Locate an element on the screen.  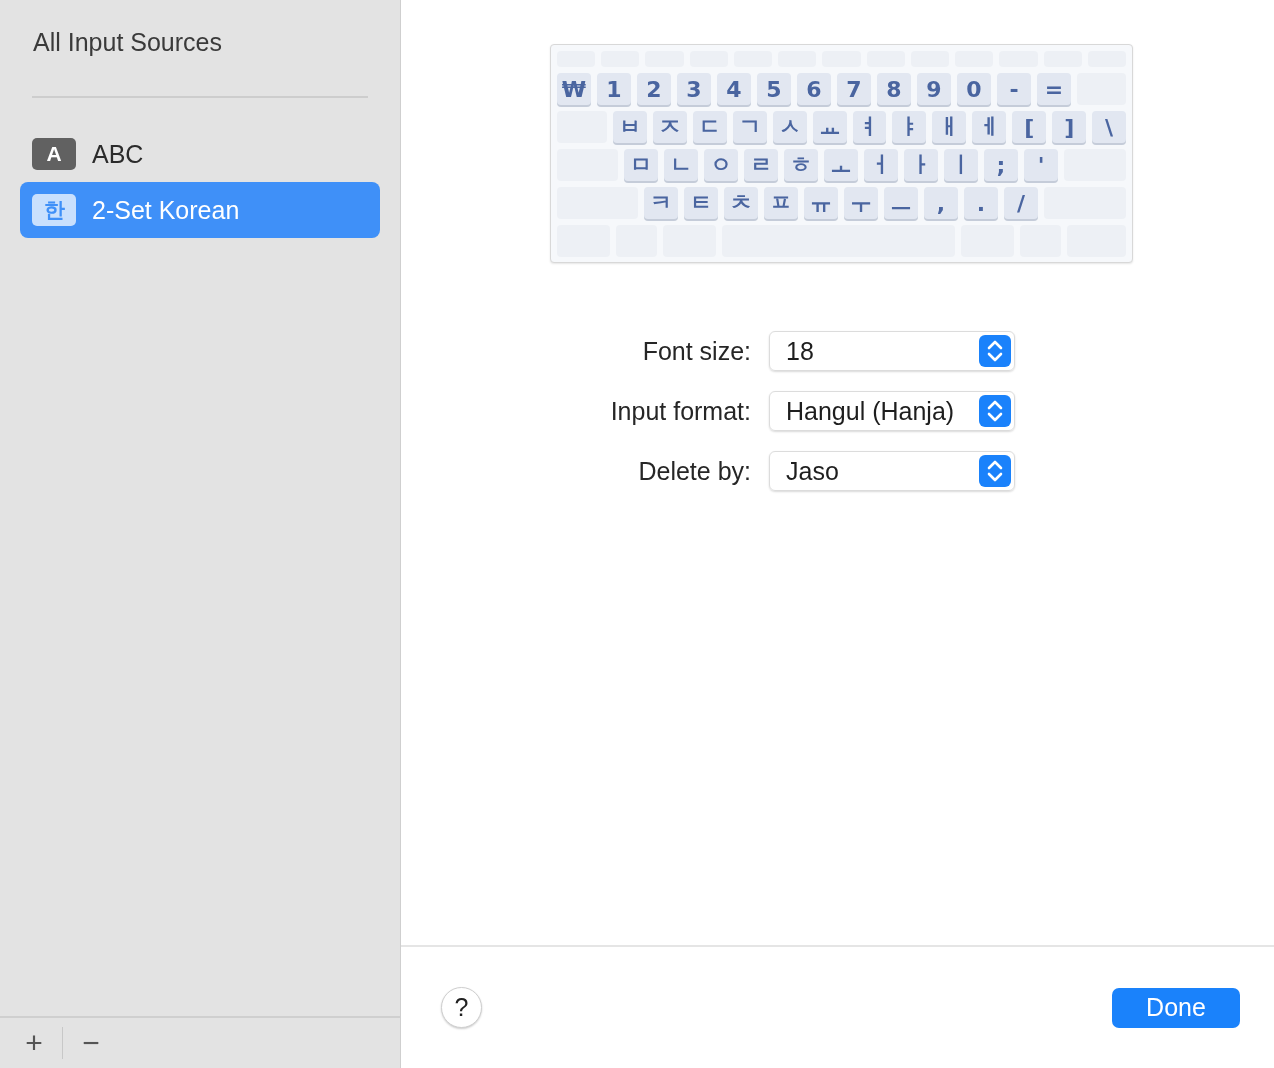
keyboard-key: 0 is located at coordinates (974, 89).